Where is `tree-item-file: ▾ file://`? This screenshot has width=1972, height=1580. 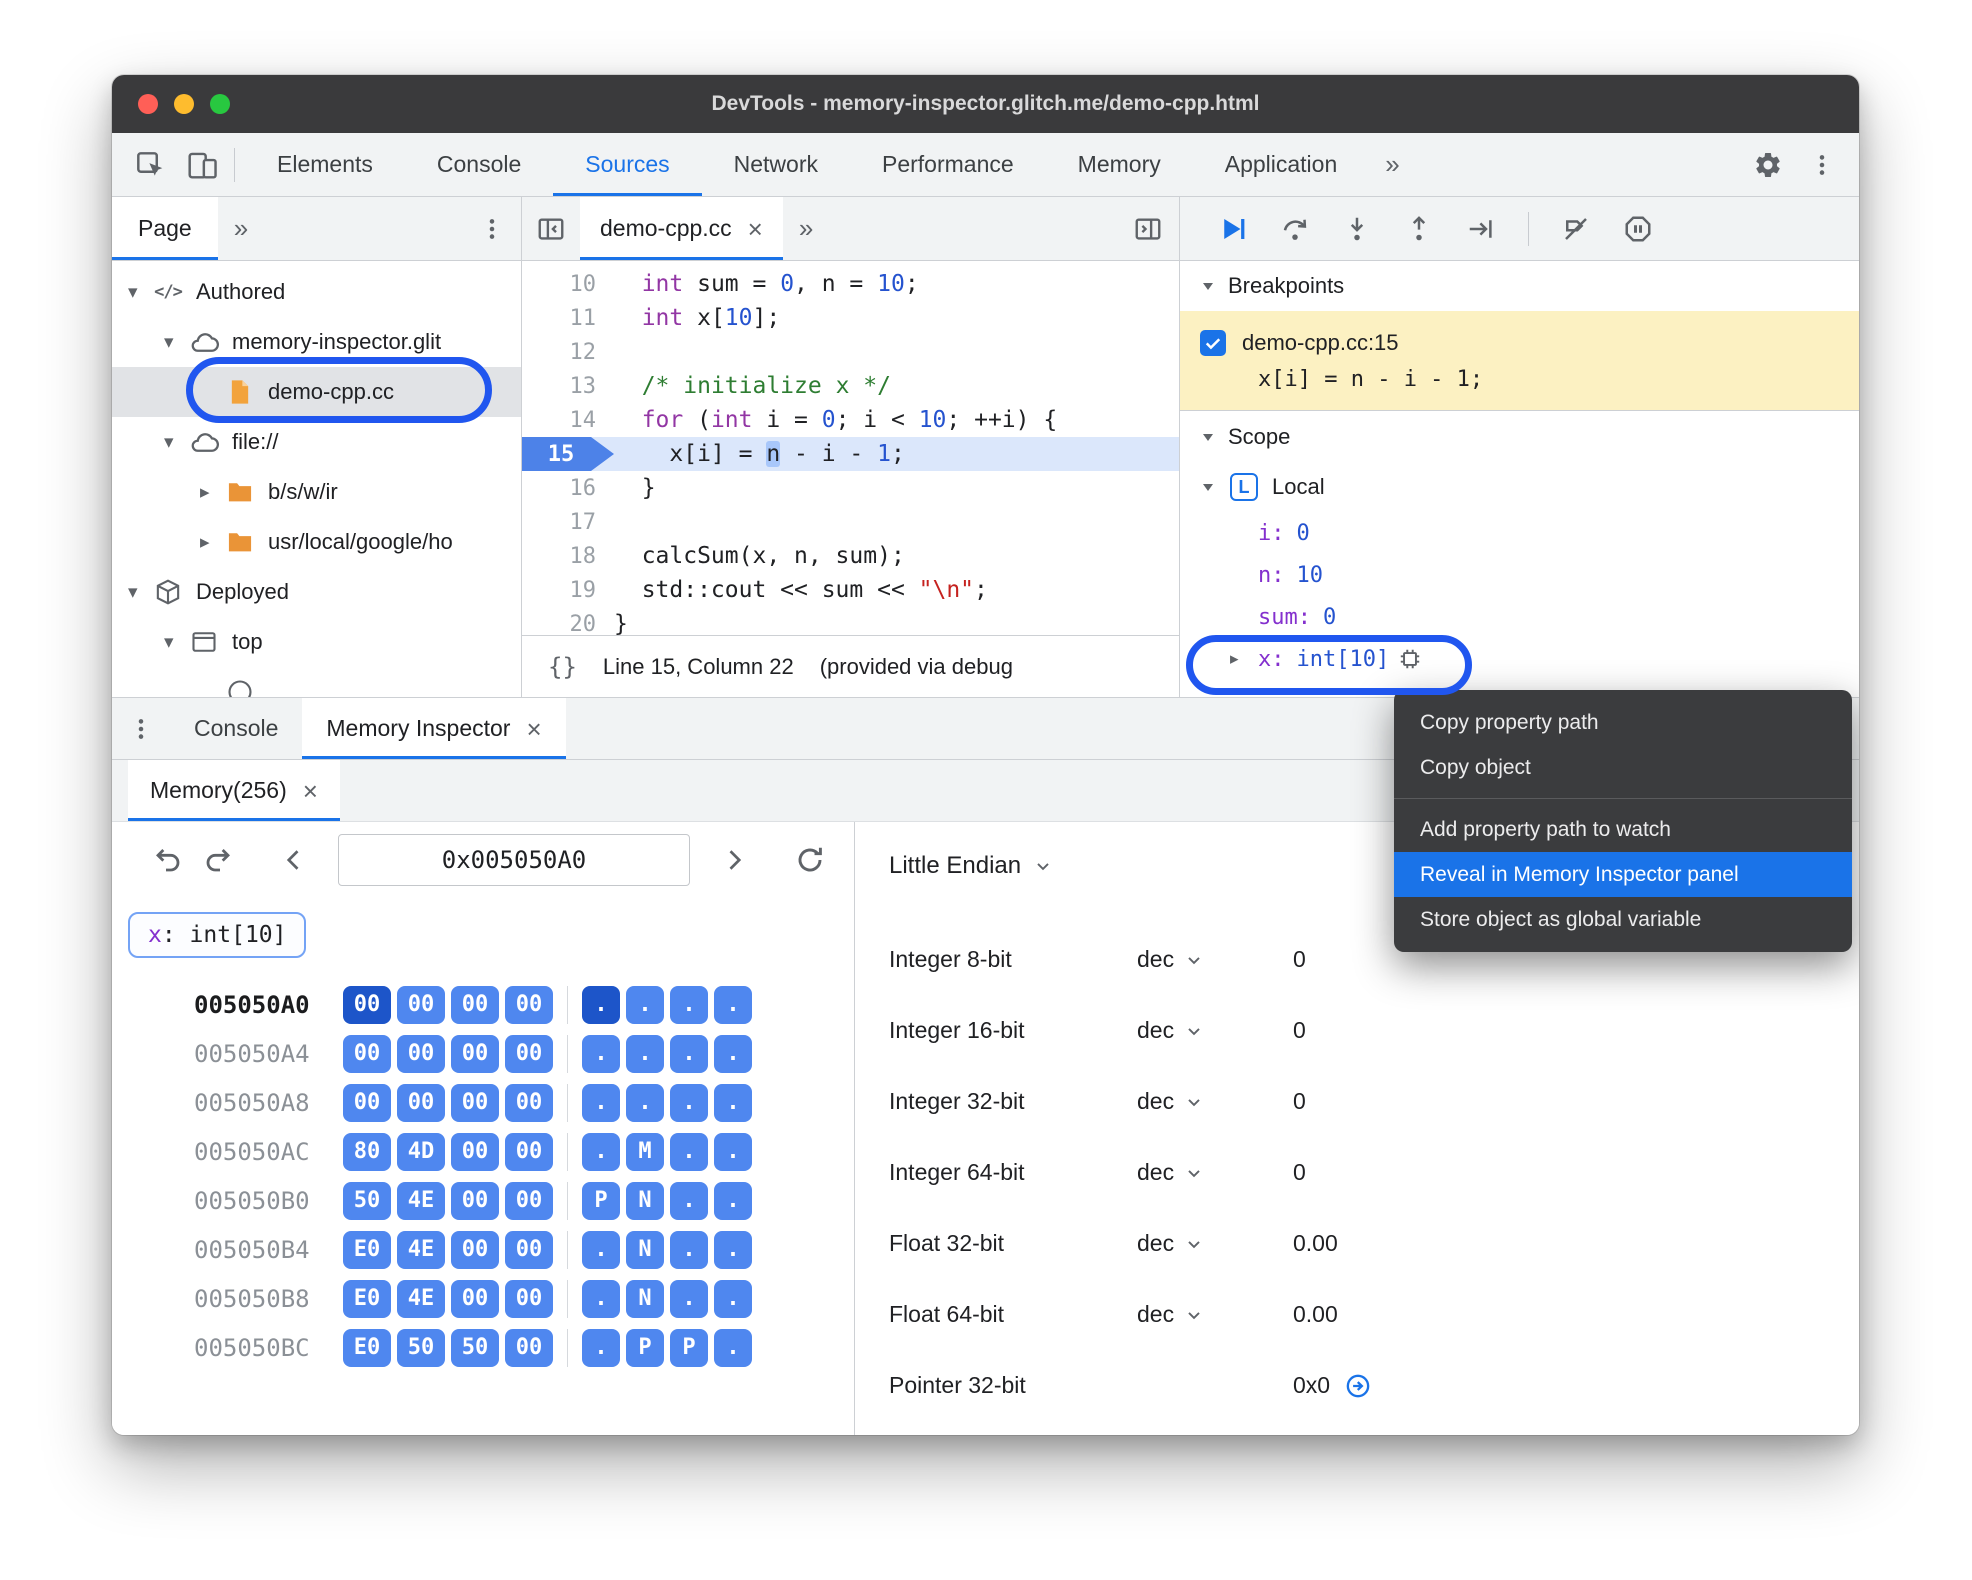 tree-item-file: ▾ file:// is located at coordinates (316, 442).